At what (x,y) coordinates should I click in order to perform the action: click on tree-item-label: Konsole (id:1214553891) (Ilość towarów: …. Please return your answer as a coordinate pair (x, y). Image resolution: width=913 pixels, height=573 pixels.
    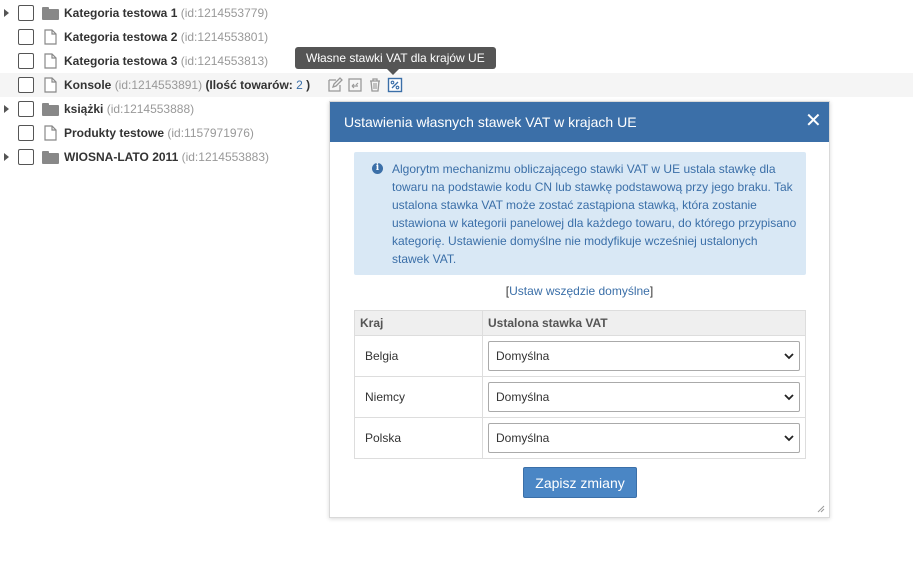
    Looking at the image, I should click on (187, 85).